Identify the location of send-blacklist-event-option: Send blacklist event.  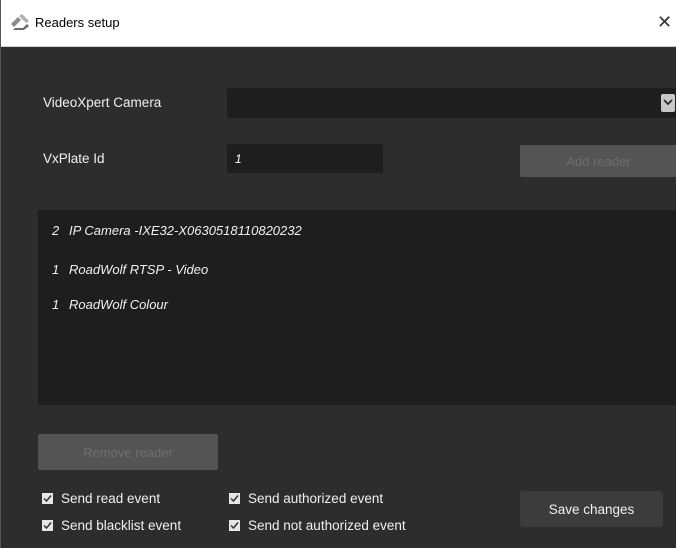
(111, 525).